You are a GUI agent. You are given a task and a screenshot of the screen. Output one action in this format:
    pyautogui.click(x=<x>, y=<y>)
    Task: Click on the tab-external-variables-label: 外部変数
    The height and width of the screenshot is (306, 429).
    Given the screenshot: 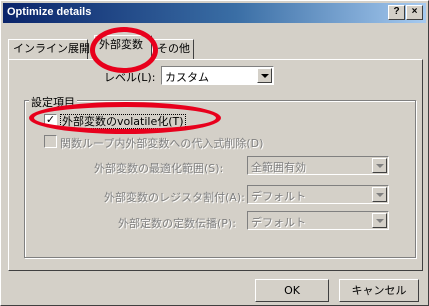 What is the action you would take?
    pyautogui.click(x=121, y=44)
    